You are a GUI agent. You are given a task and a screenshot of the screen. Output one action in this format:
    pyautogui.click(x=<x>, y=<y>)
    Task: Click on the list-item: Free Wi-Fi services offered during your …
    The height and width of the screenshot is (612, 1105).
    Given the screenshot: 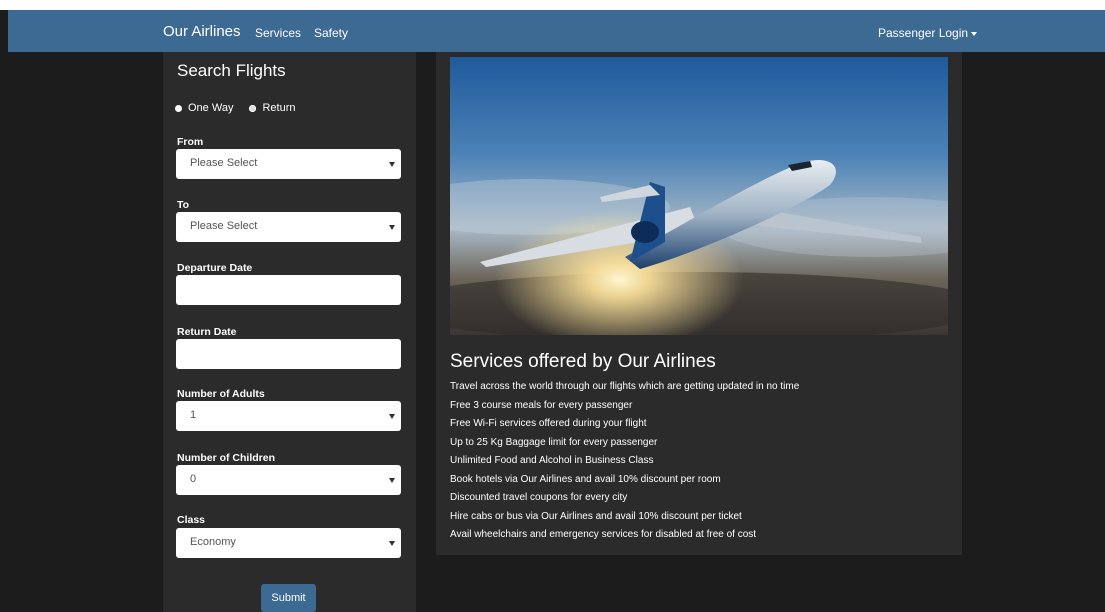 What is the action you would take?
    pyautogui.click(x=548, y=423)
    